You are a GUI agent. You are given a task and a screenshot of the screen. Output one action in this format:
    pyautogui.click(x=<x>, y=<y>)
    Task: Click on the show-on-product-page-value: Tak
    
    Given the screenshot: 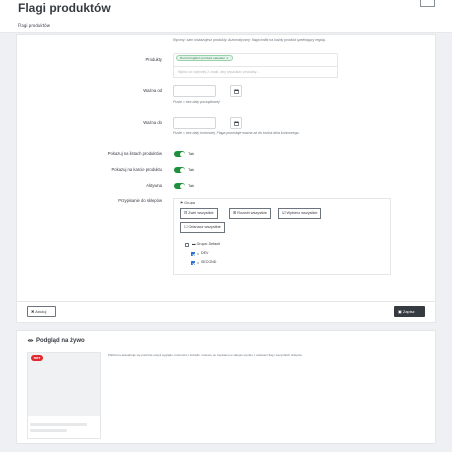 What is the action you would take?
    pyautogui.click(x=191, y=169)
    